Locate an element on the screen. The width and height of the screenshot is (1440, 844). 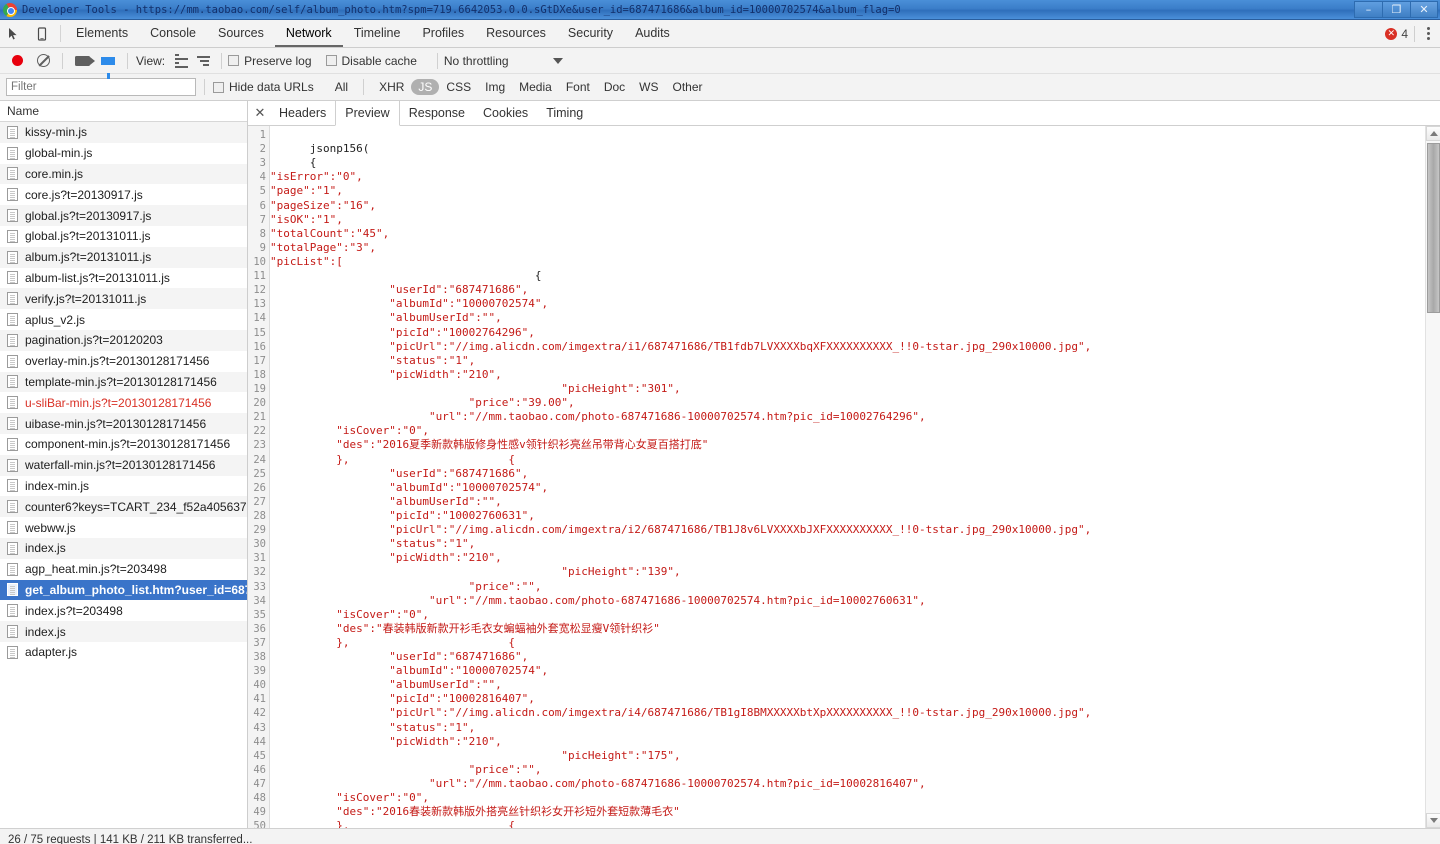
request-row: waterfall-min.js?t=20130128171456 is located at coordinates (123, 465).